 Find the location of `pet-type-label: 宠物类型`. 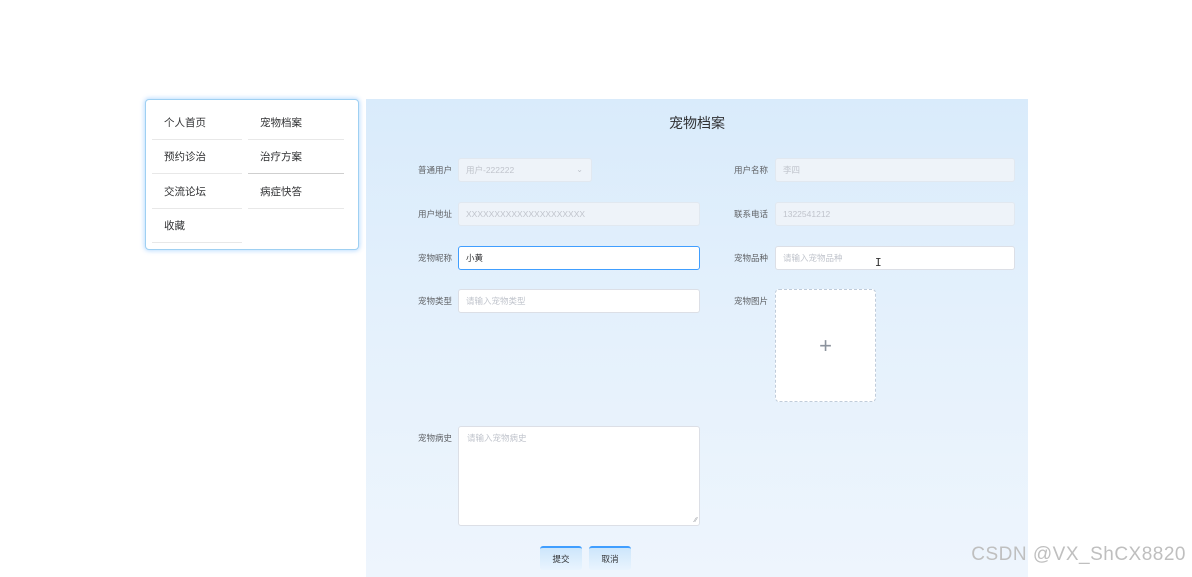

pet-type-label: 宠物类型 is located at coordinates (434, 301).